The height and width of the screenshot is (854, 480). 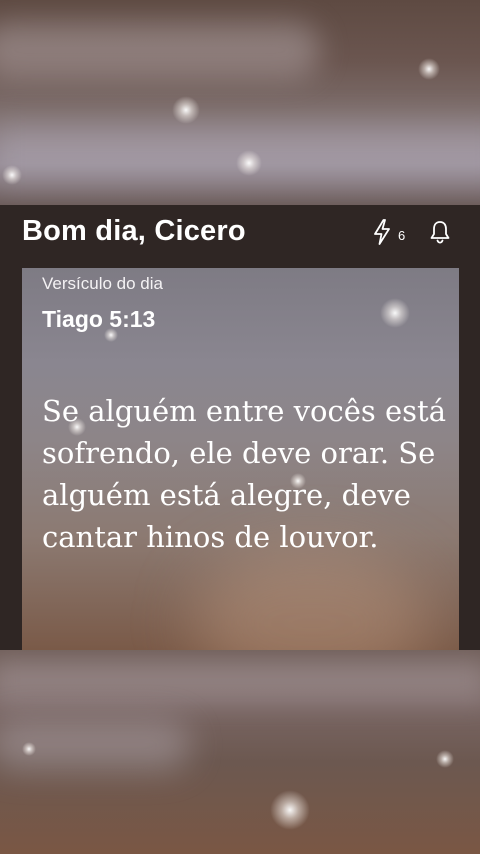 I want to click on greeting-title: Bom dia, Cicero, so click(x=134, y=231).